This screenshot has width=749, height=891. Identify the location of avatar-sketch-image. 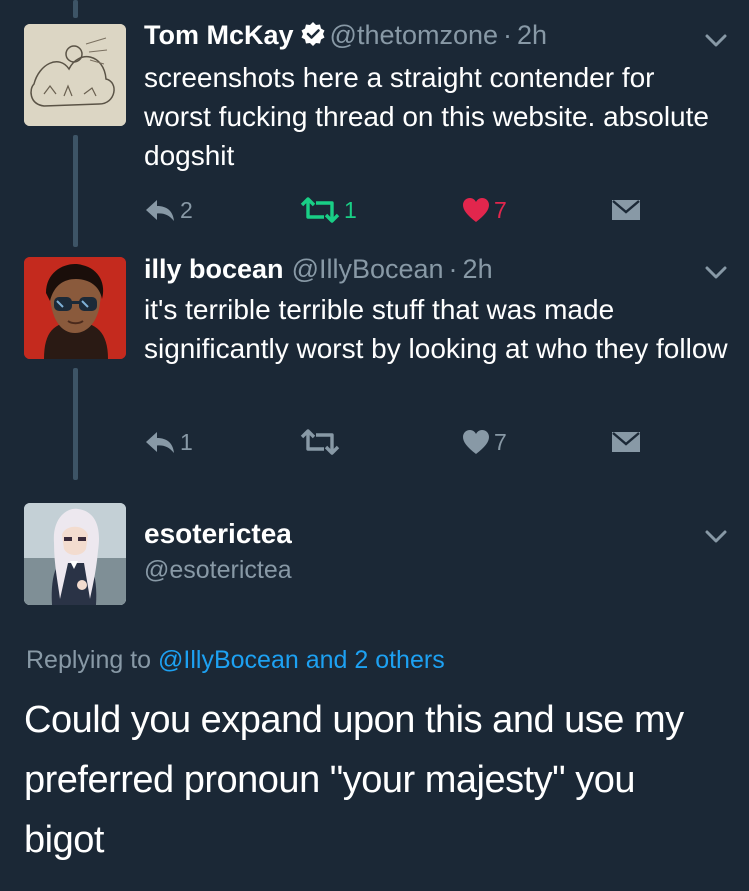
(75, 75).